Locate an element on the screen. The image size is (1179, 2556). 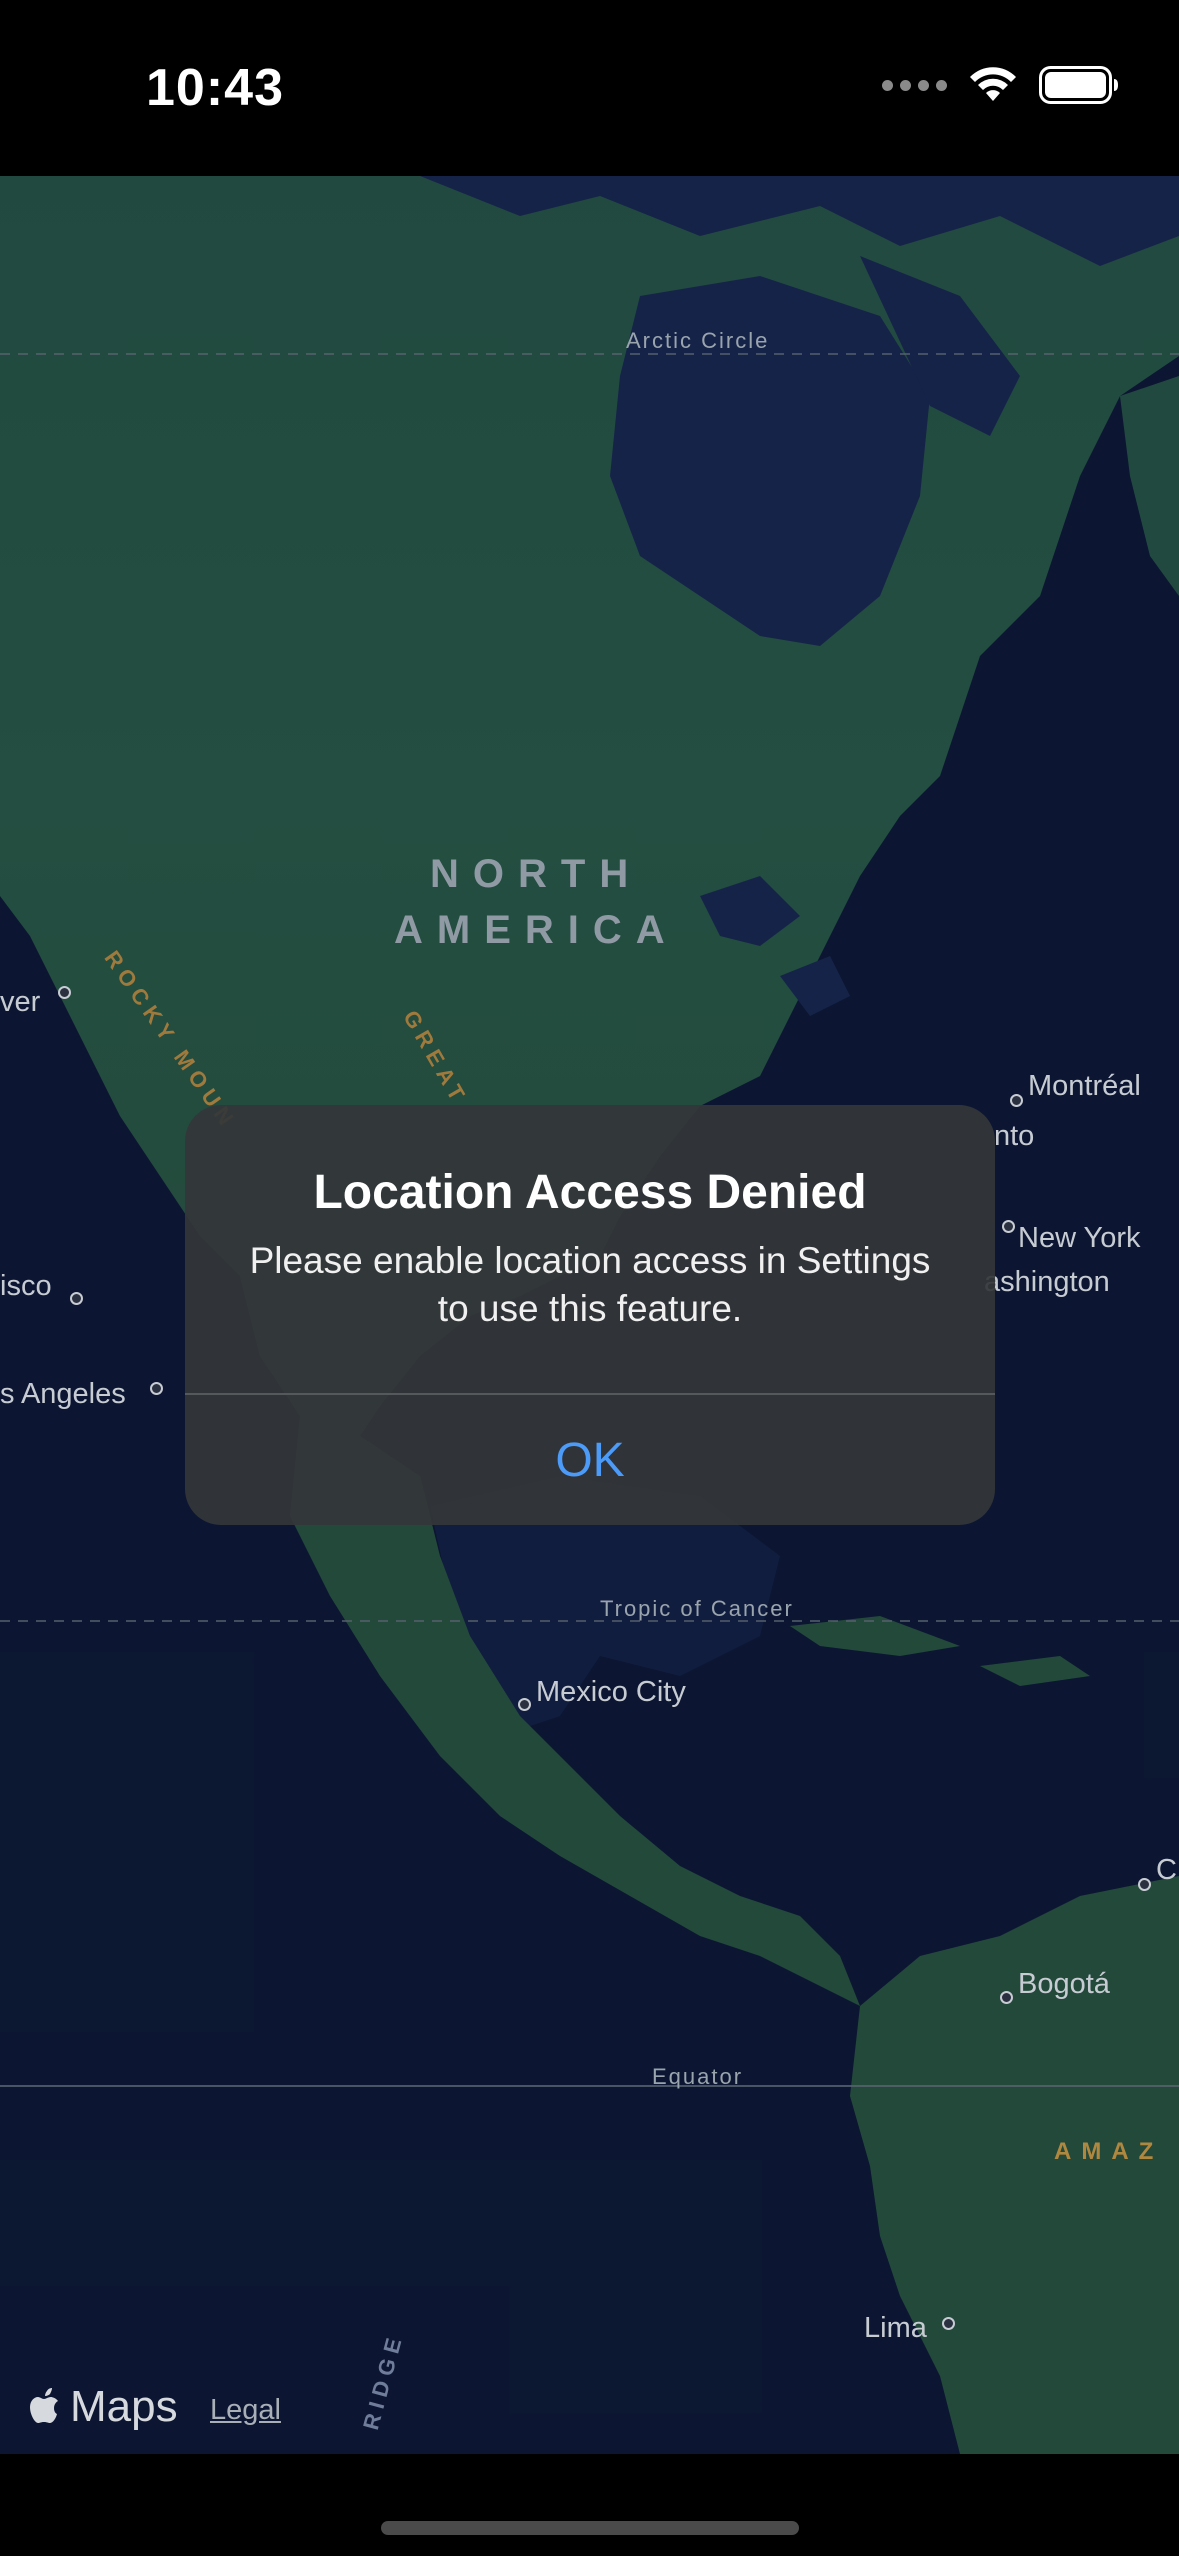
battery-icon is located at coordinates (1078, 85).